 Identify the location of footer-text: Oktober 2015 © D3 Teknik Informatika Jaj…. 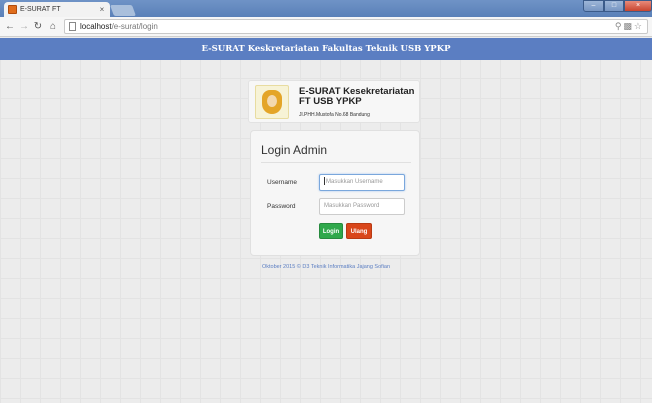
(326, 267).